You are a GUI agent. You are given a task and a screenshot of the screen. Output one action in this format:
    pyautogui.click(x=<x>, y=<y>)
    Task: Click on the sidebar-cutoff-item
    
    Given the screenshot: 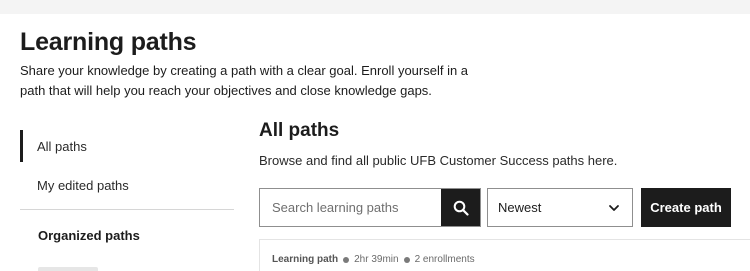 What is the action you would take?
    pyautogui.click(x=127, y=266)
    